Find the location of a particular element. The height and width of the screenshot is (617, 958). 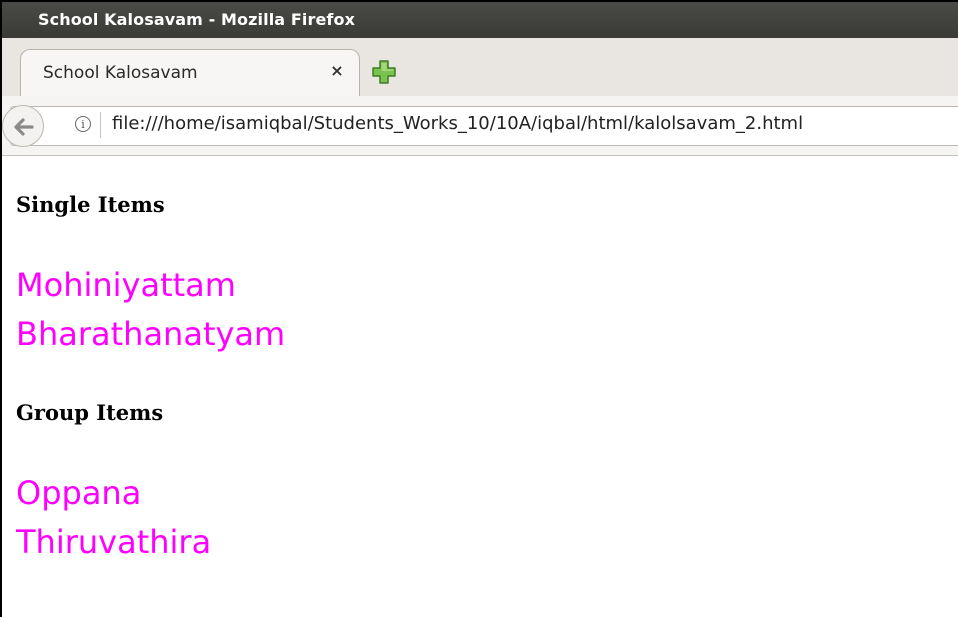

tab-label: School Kalosavam is located at coordinates (120, 73).